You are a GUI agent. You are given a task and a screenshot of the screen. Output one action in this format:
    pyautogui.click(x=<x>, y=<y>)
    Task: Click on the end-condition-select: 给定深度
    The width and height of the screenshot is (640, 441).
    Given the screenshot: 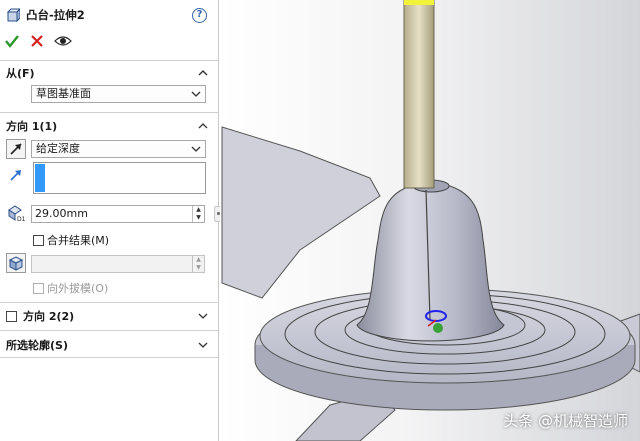 What is the action you would take?
    pyautogui.click(x=118, y=149)
    